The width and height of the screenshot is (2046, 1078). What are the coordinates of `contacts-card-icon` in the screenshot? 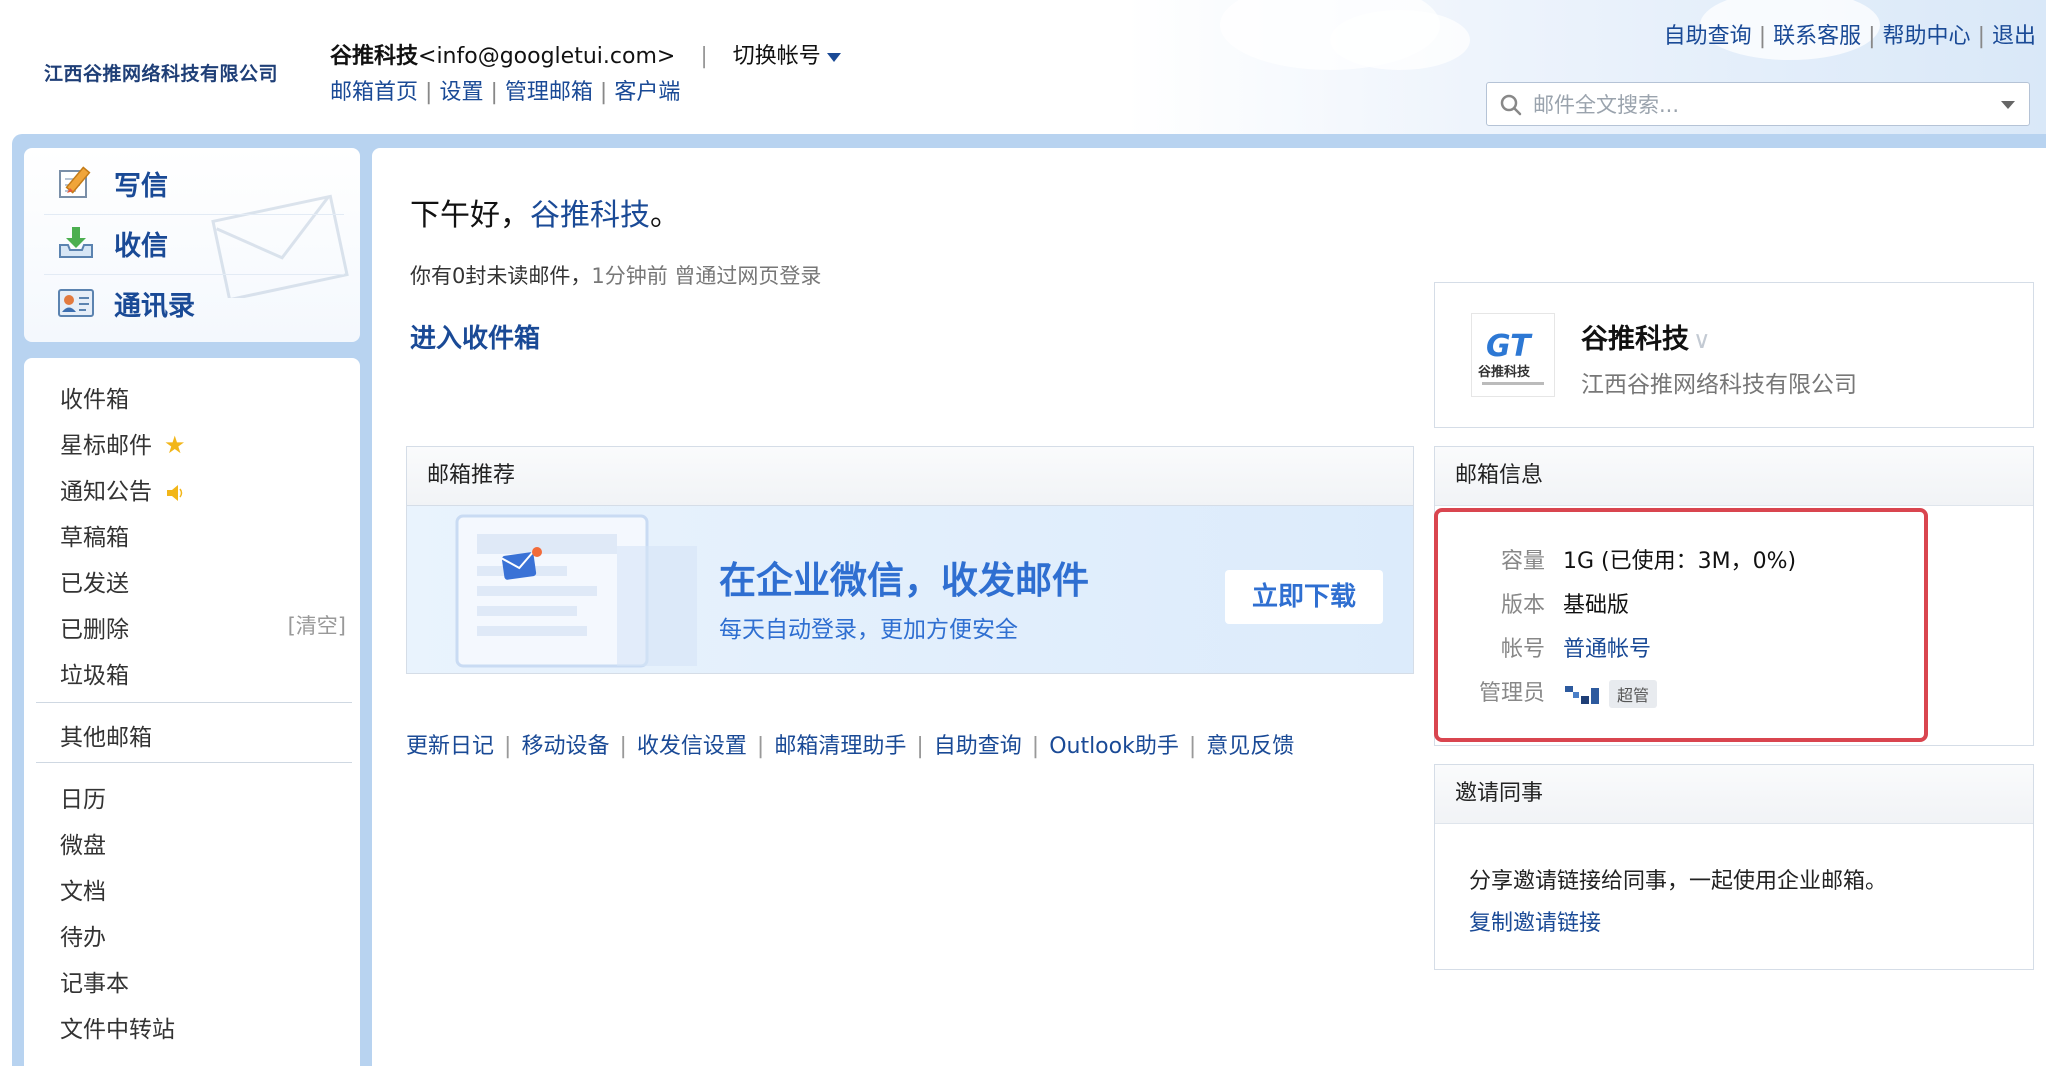 It's located at (76, 303).